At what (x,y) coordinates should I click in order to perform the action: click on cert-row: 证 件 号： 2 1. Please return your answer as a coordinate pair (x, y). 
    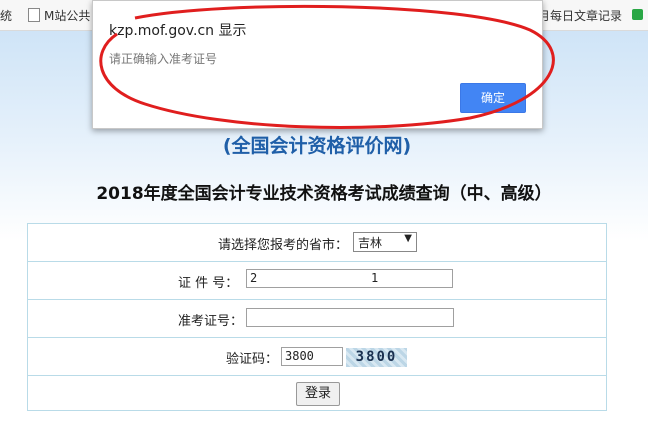
    Looking at the image, I should click on (317, 281).